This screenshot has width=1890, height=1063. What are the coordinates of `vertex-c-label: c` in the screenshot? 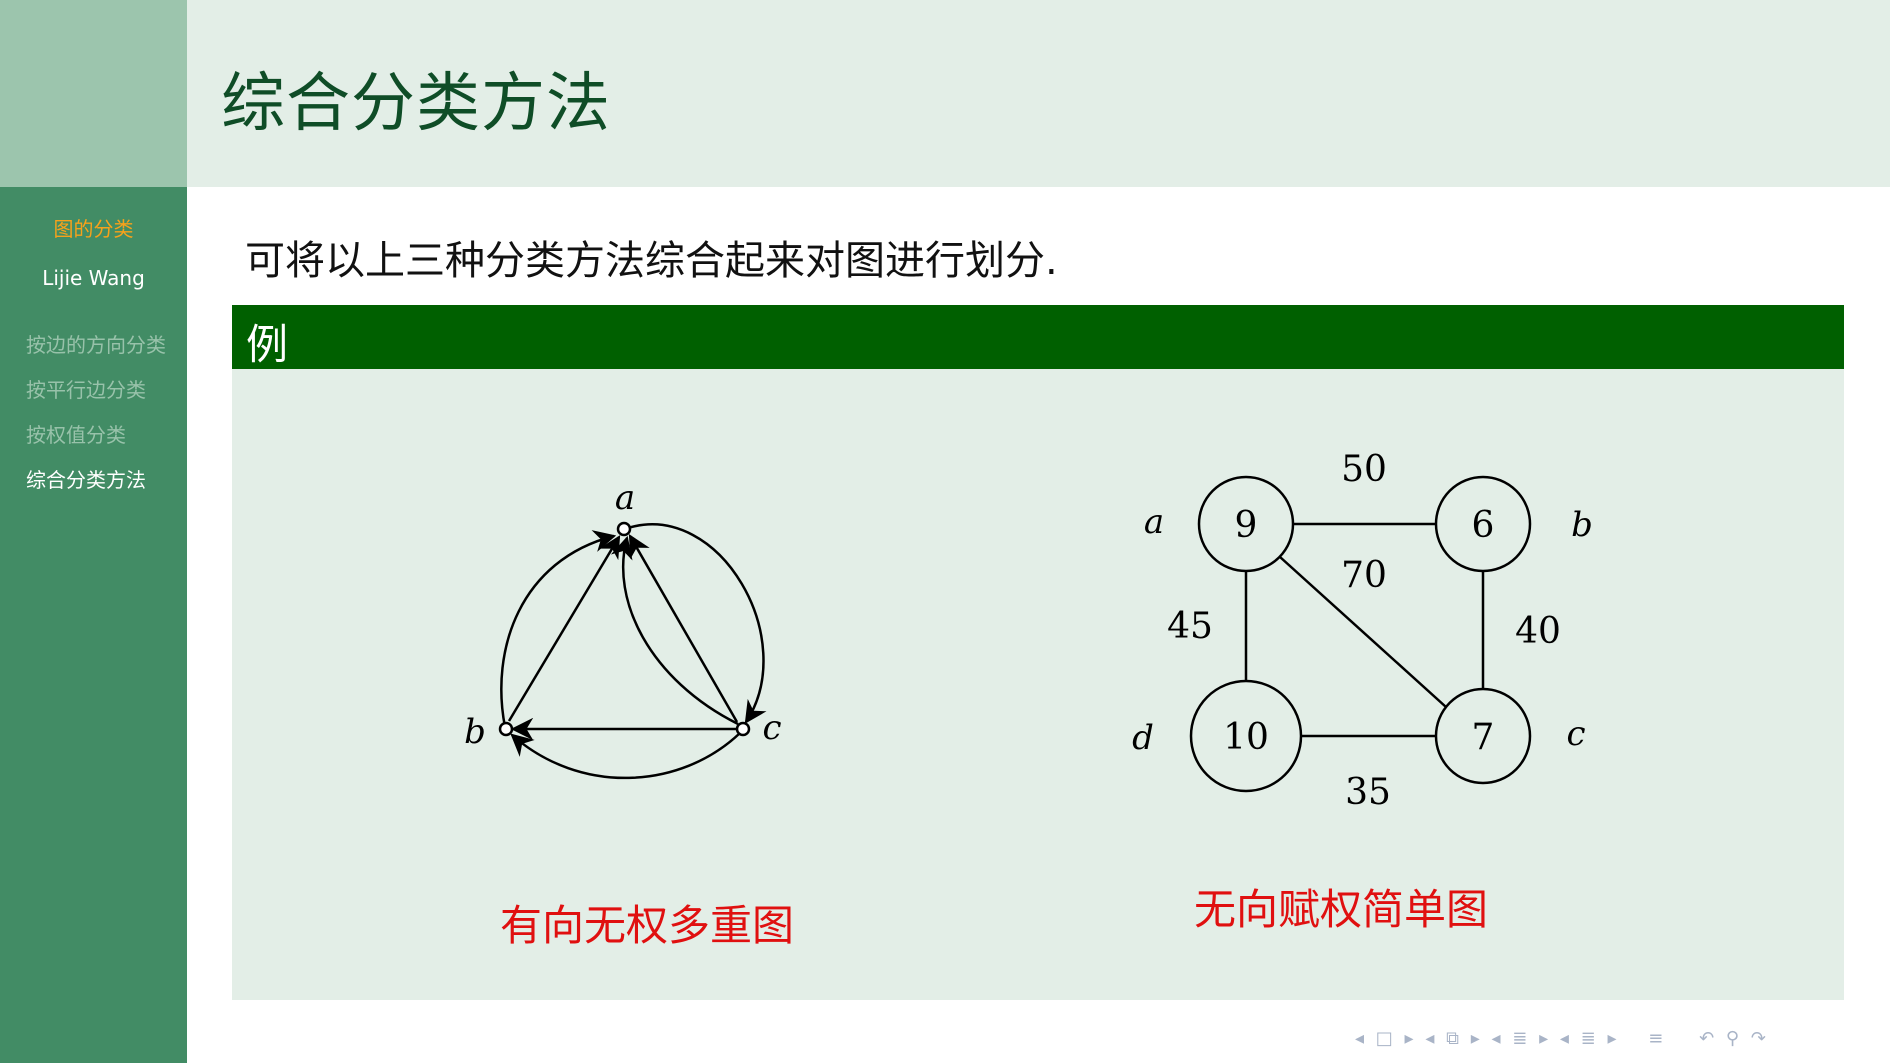 It's located at (1575, 734).